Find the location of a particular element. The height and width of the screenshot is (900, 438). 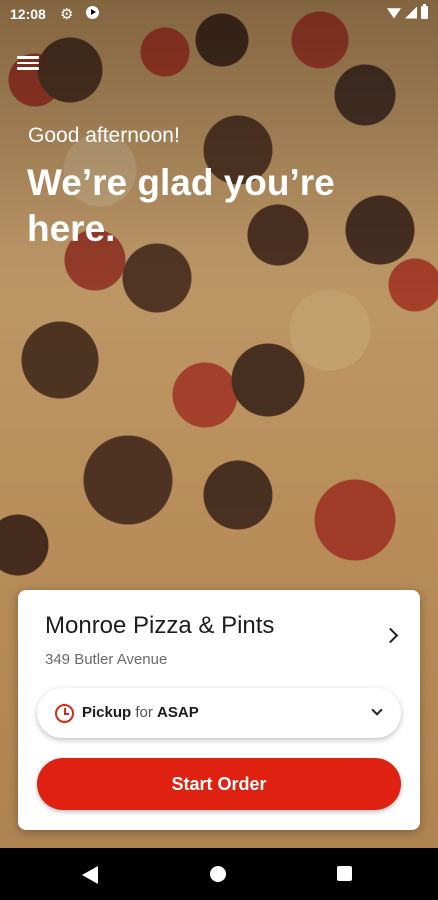

order-type-selector: Pickup for ASAP is located at coordinates (219, 713).